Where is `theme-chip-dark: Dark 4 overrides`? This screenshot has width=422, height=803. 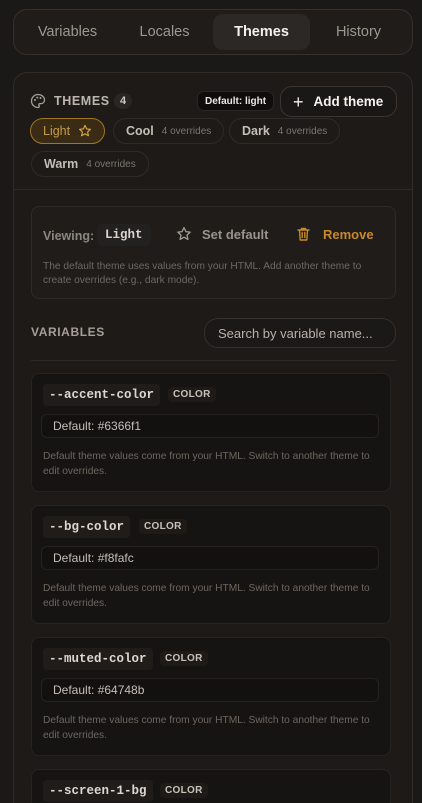
theme-chip-dark: Dark 4 overrides is located at coordinates (285, 131).